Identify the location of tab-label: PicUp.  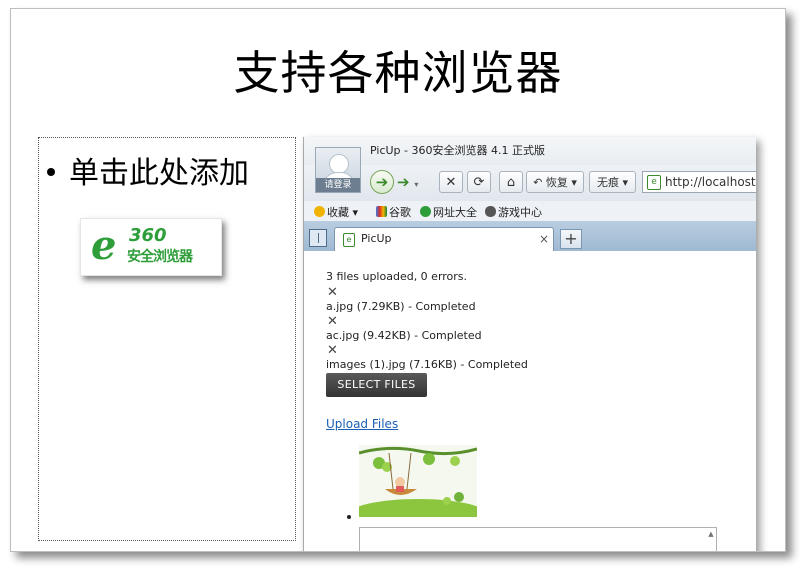
(376, 238).